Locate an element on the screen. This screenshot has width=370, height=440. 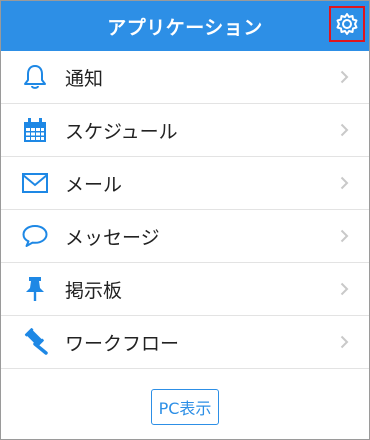
page-title: アプリケーション is located at coordinates (185, 27).